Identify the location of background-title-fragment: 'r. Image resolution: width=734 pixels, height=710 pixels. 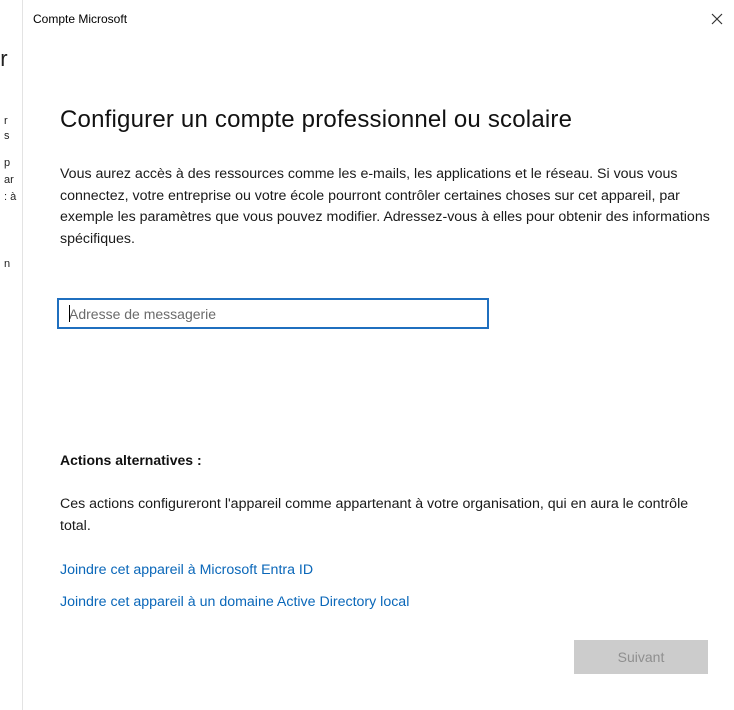
(4, 58).